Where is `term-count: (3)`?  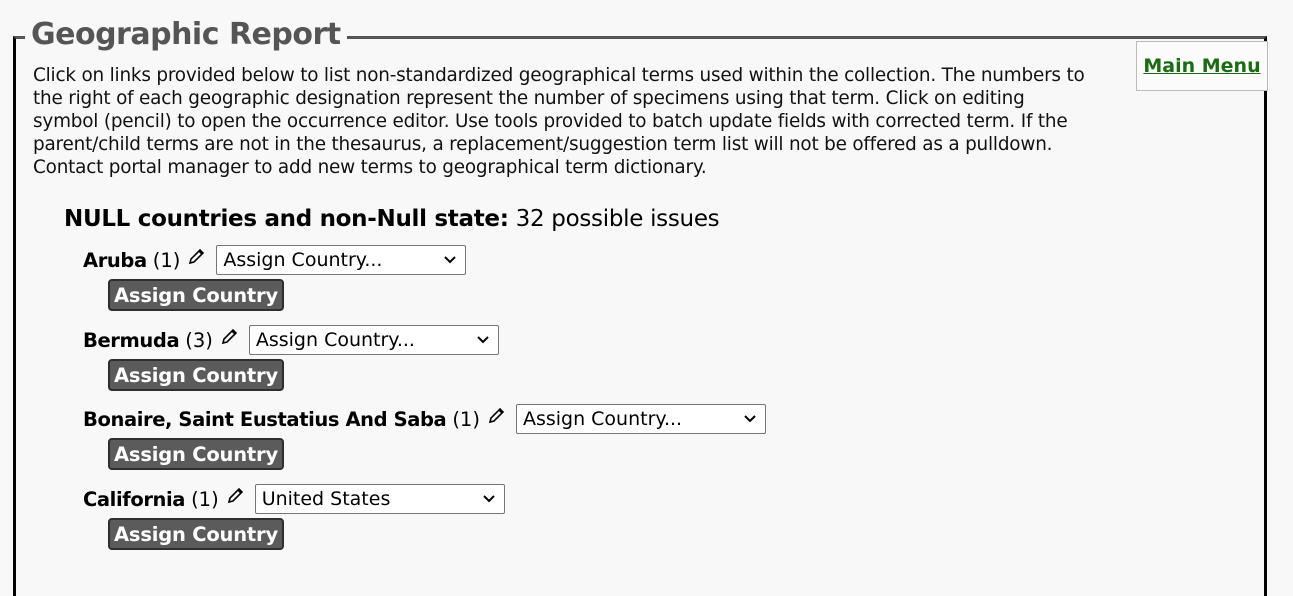 term-count: (3) is located at coordinates (199, 340).